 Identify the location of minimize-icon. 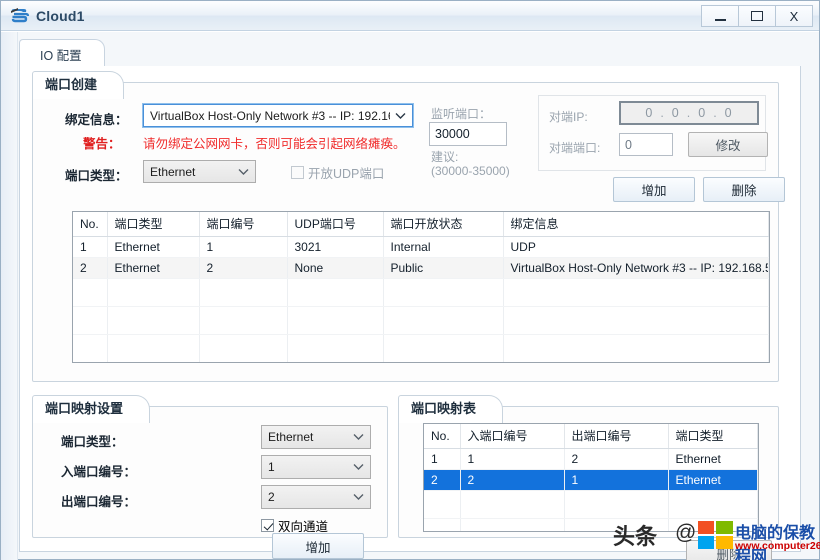
(720, 19).